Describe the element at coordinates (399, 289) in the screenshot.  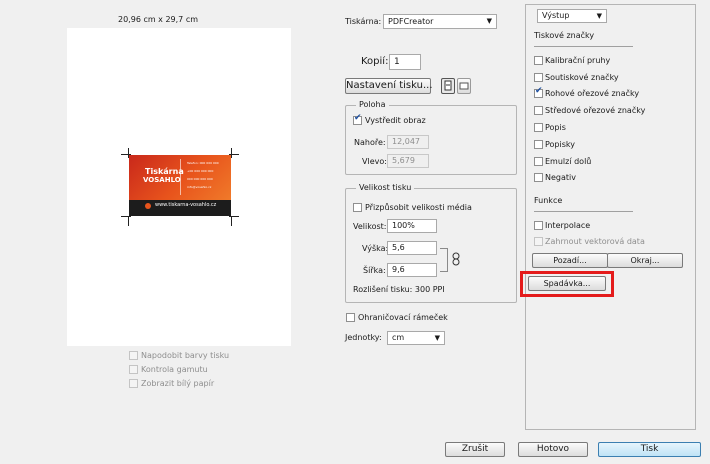
I see `resolution-text: Rozlišení tisku: 300 PPI` at that location.